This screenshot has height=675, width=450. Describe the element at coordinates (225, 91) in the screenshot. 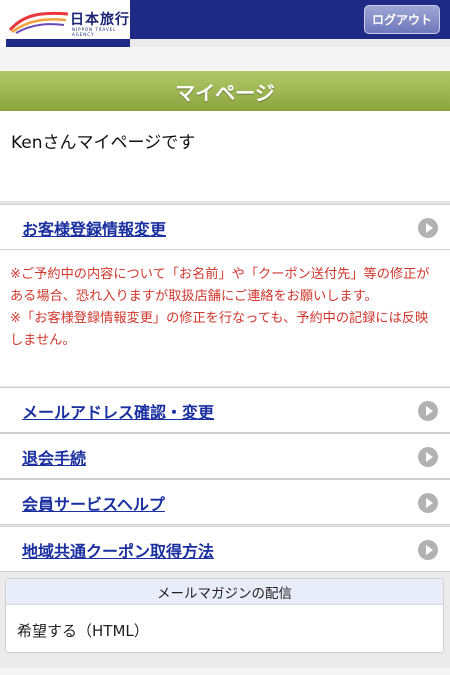

I see `page-title: マイページ` at that location.